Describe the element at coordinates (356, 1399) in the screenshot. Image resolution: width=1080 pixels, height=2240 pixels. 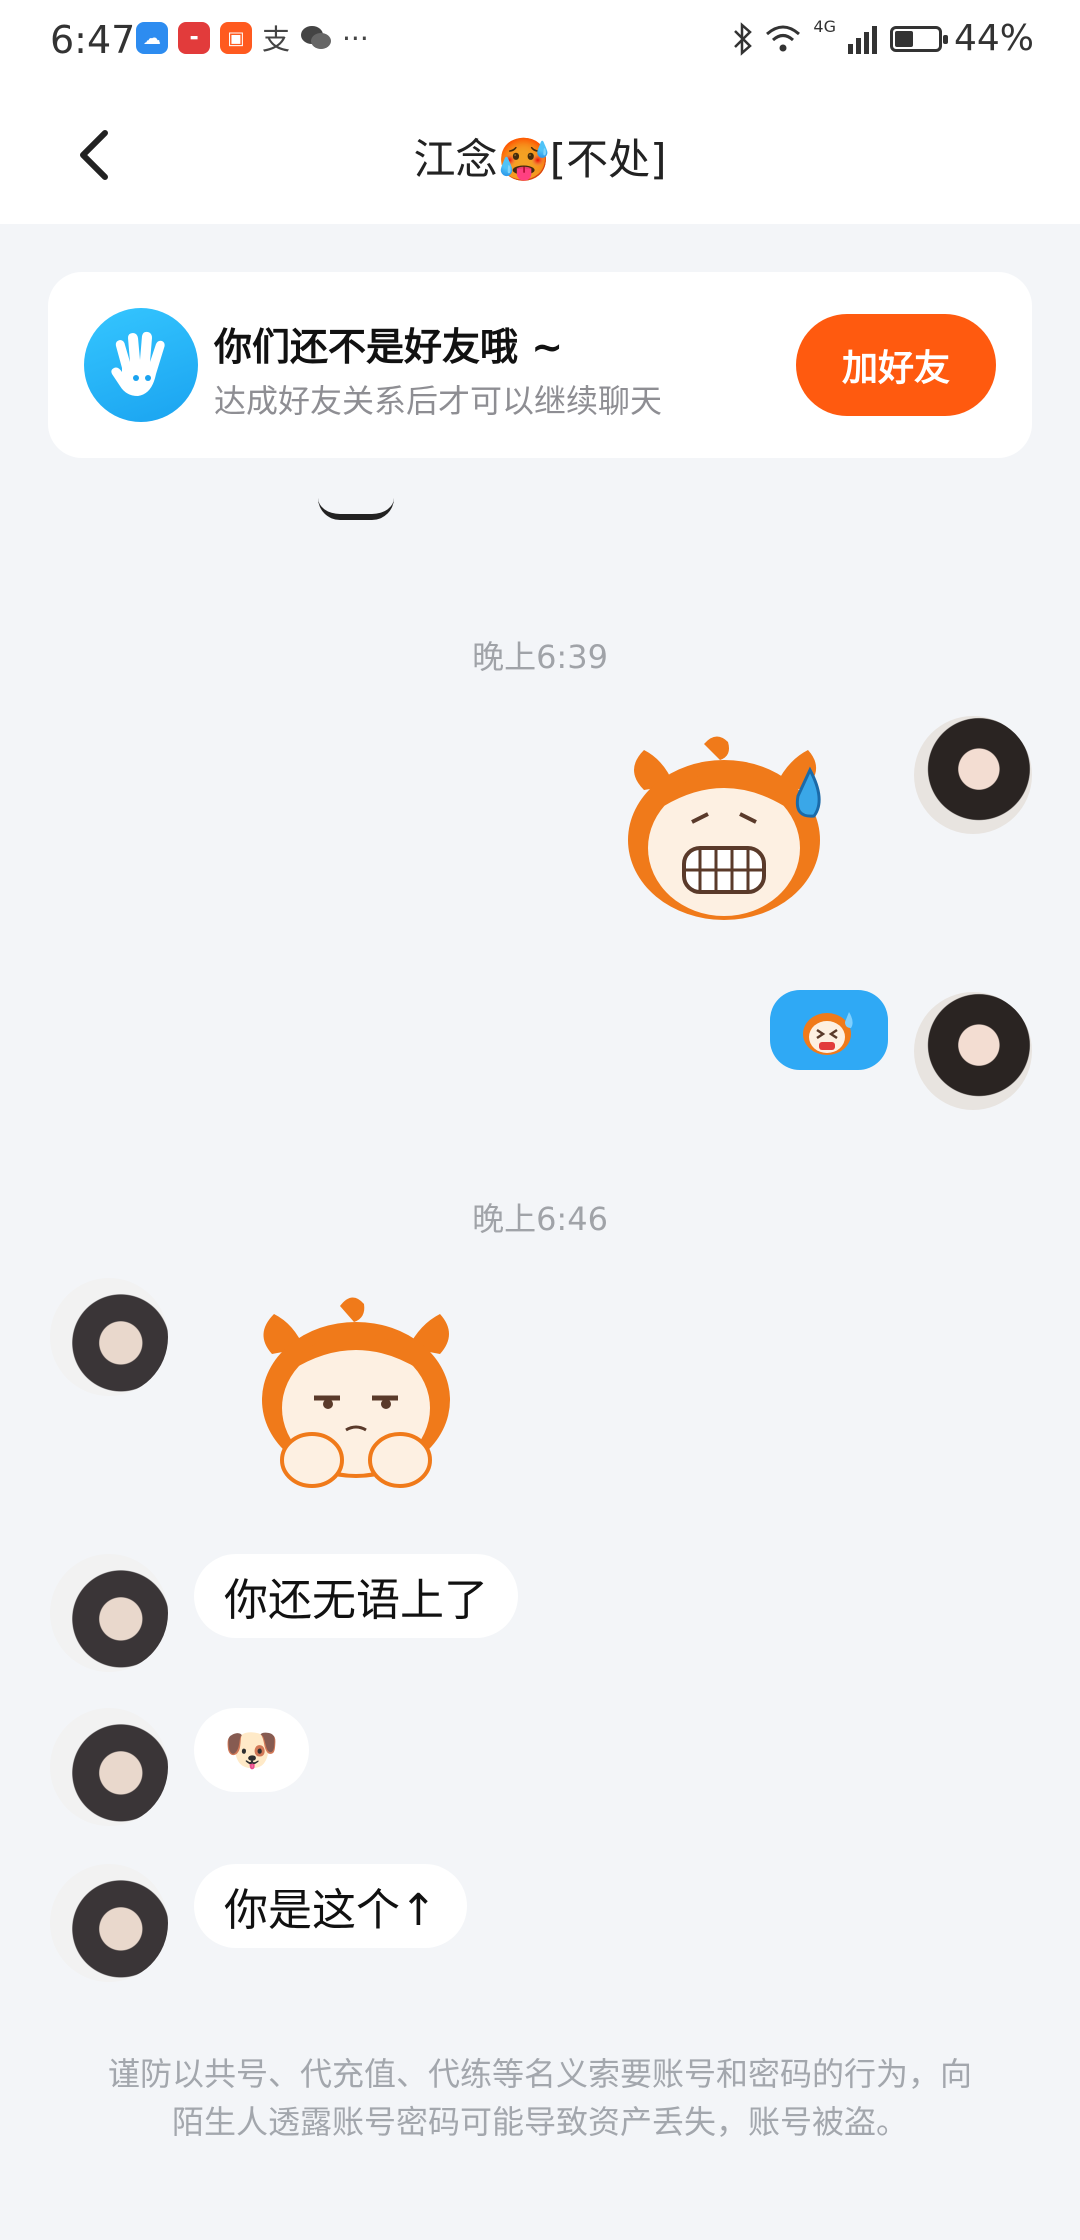
I see `received-sticker-unimpressed` at that location.